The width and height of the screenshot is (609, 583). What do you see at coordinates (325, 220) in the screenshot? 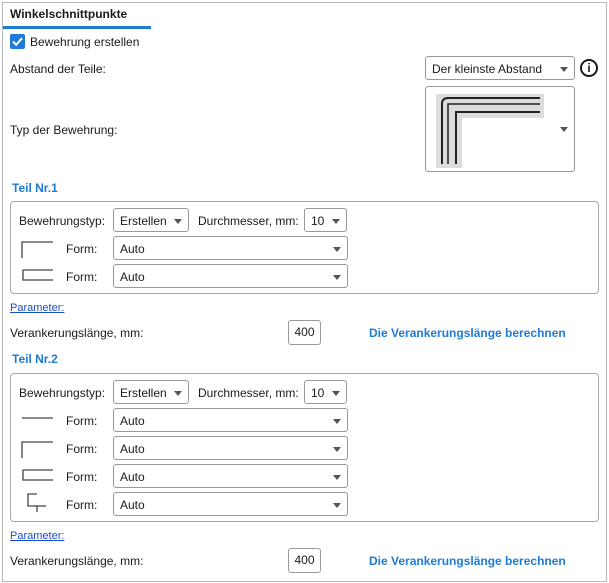
I see `part1-diameter-dropdown: 10` at bounding box center [325, 220].